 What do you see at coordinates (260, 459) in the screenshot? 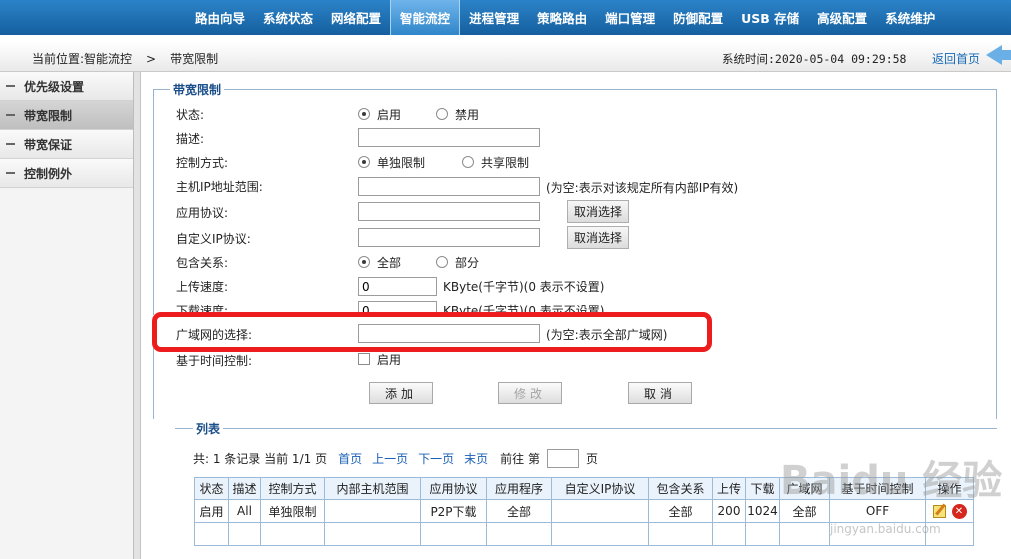
I see `record-summary: 共: 1 条记录 当前 1/1 页` at bounding box center [260, 459].